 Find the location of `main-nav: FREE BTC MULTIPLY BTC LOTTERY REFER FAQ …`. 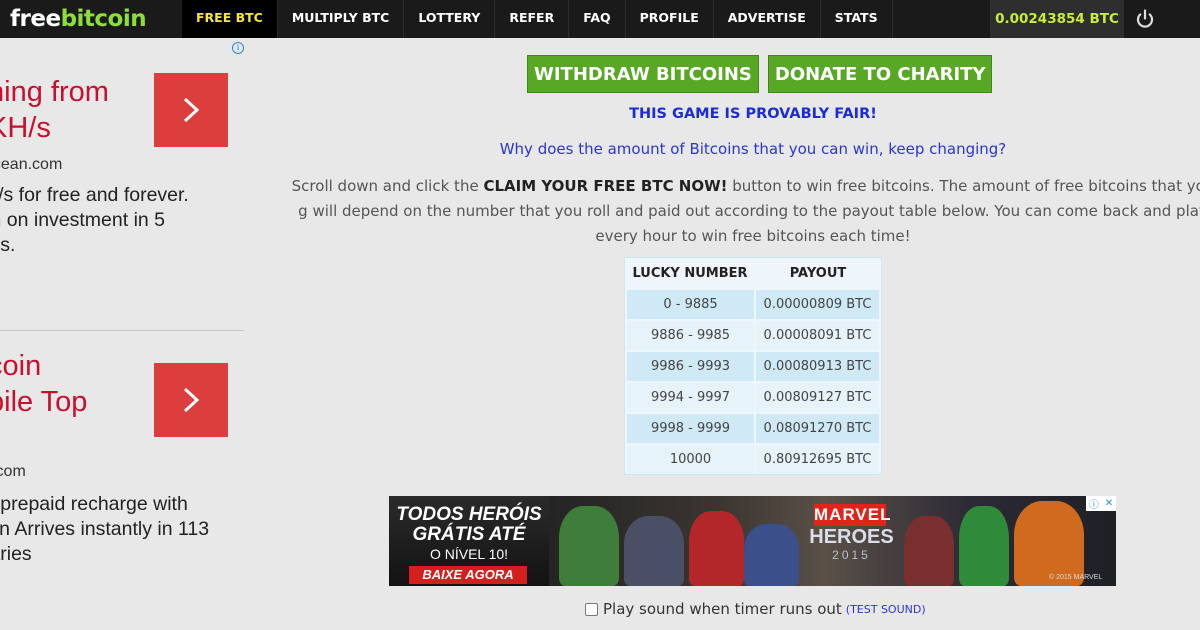

main-nav: FREE BTC MULTIPLY BTC LOTTERY REFER FAQ … is located at coordinates (537, 19).